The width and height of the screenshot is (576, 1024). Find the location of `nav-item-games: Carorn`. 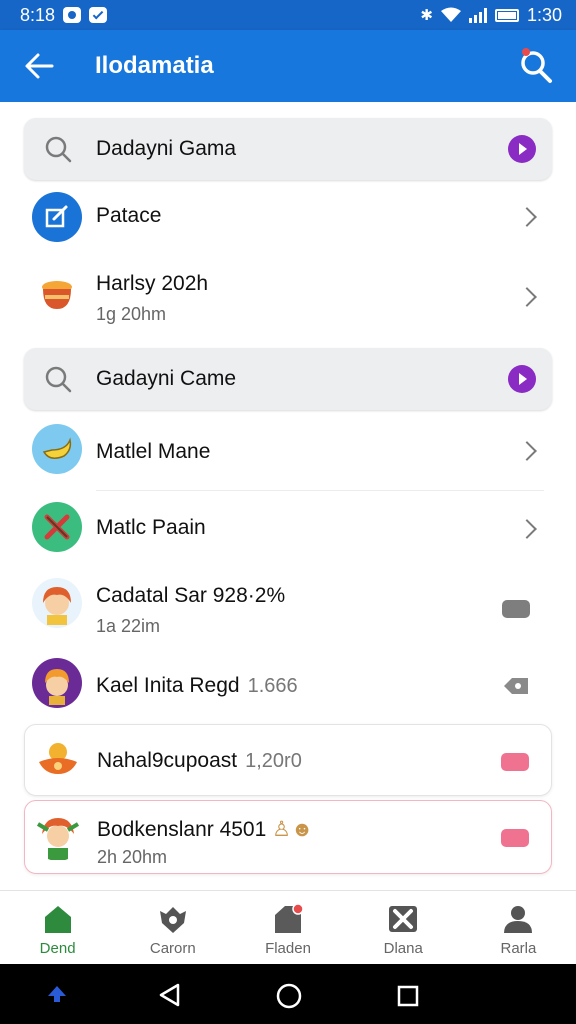

nav-item-games: Carorn is located at coordinates (172, 927).